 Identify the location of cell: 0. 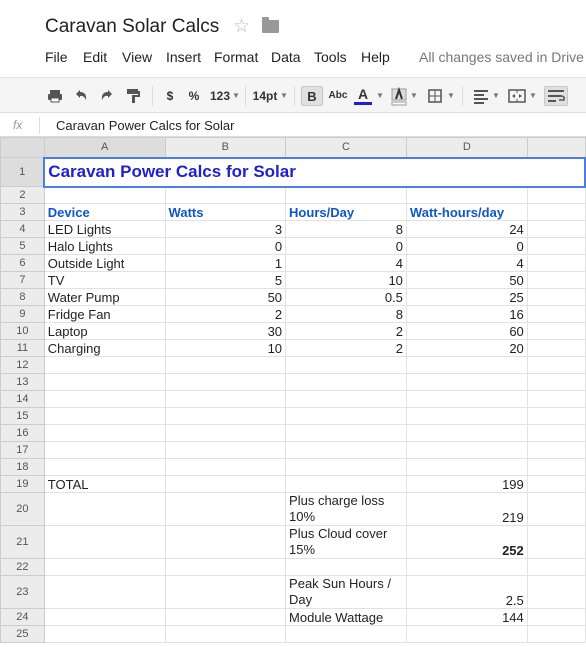
(225, 246).